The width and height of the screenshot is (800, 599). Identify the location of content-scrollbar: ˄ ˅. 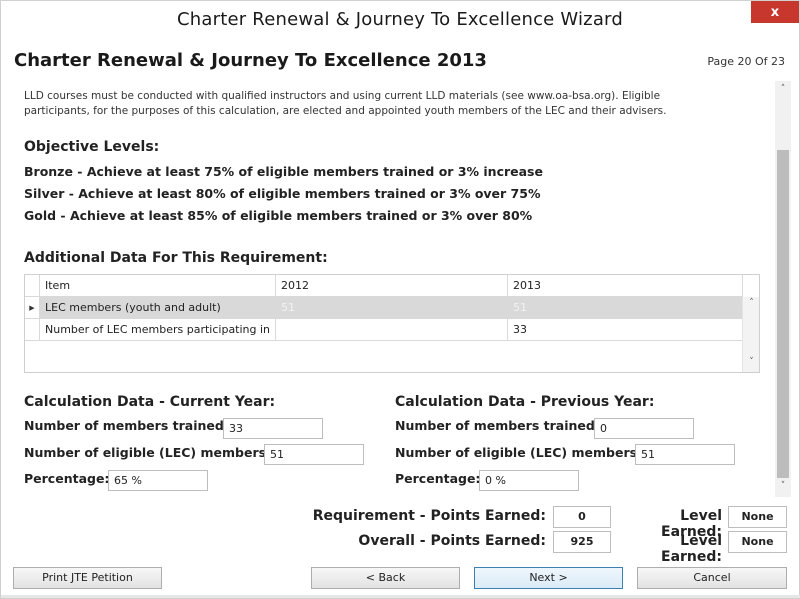
(783, 289).